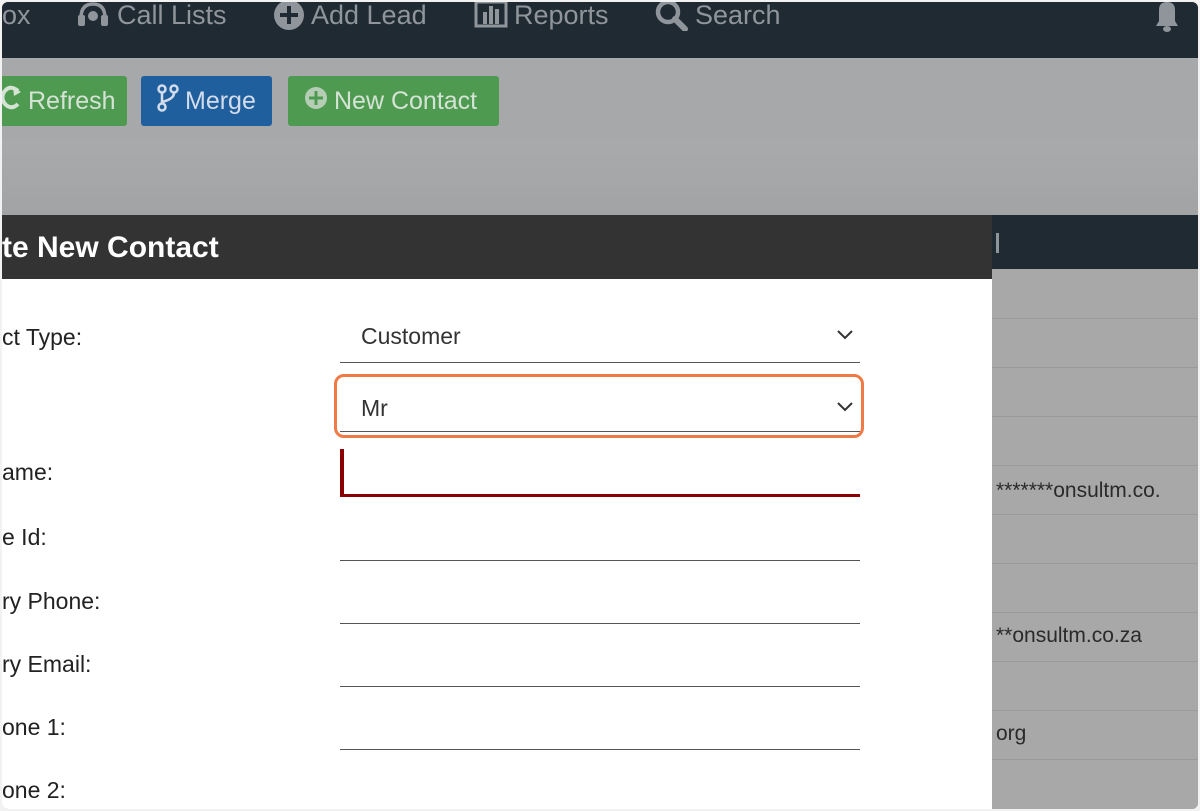 The height and width of the screenshot is (811, 1200). I want to click on name-input, so click(600, 473).